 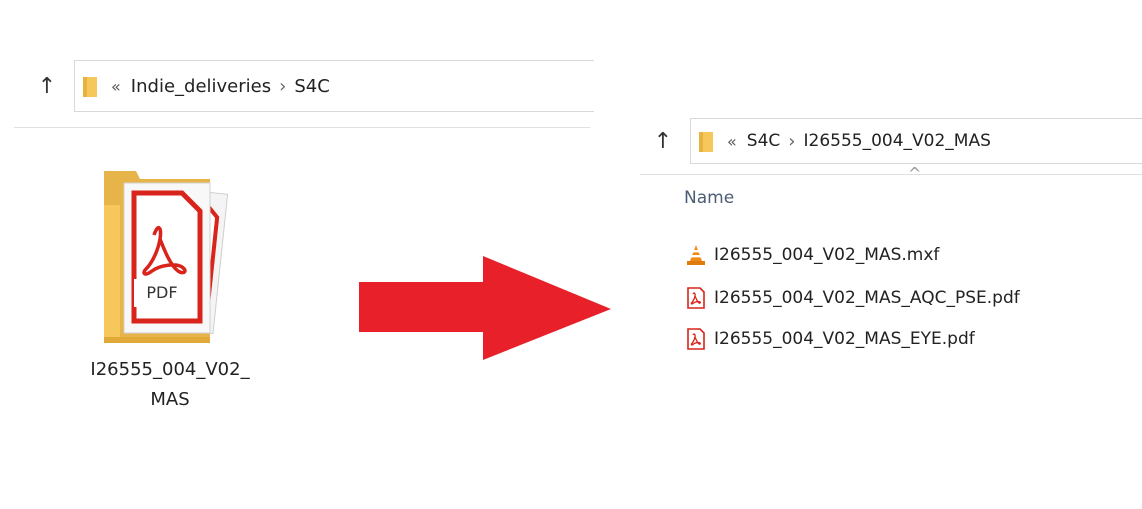 I want to click on file-name: I26555_004_V02_MAS_EYE.pdf, so click(x=844, y=339).